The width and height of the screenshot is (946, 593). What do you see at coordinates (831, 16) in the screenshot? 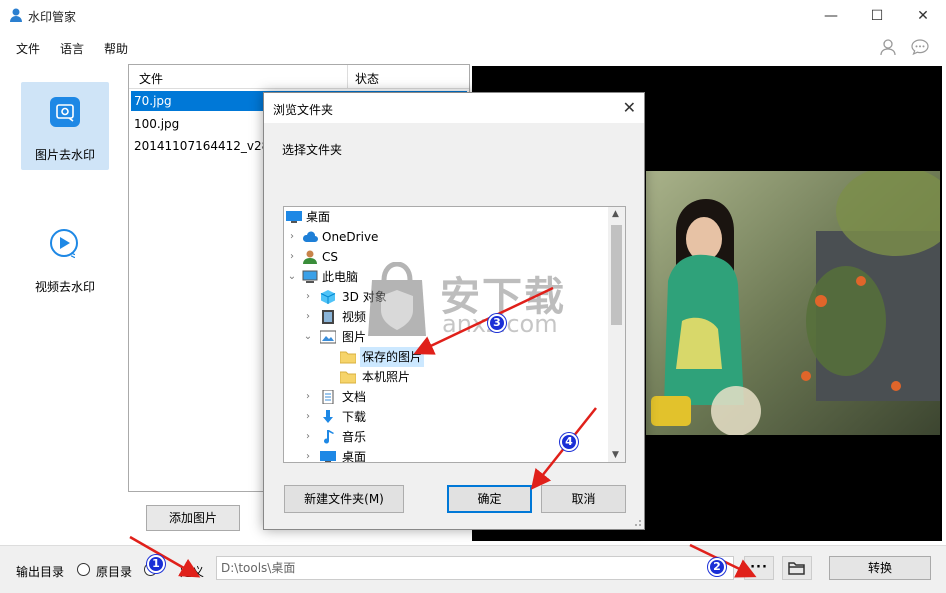
I see `minimize-button: —` at bounding box center [831, 16].